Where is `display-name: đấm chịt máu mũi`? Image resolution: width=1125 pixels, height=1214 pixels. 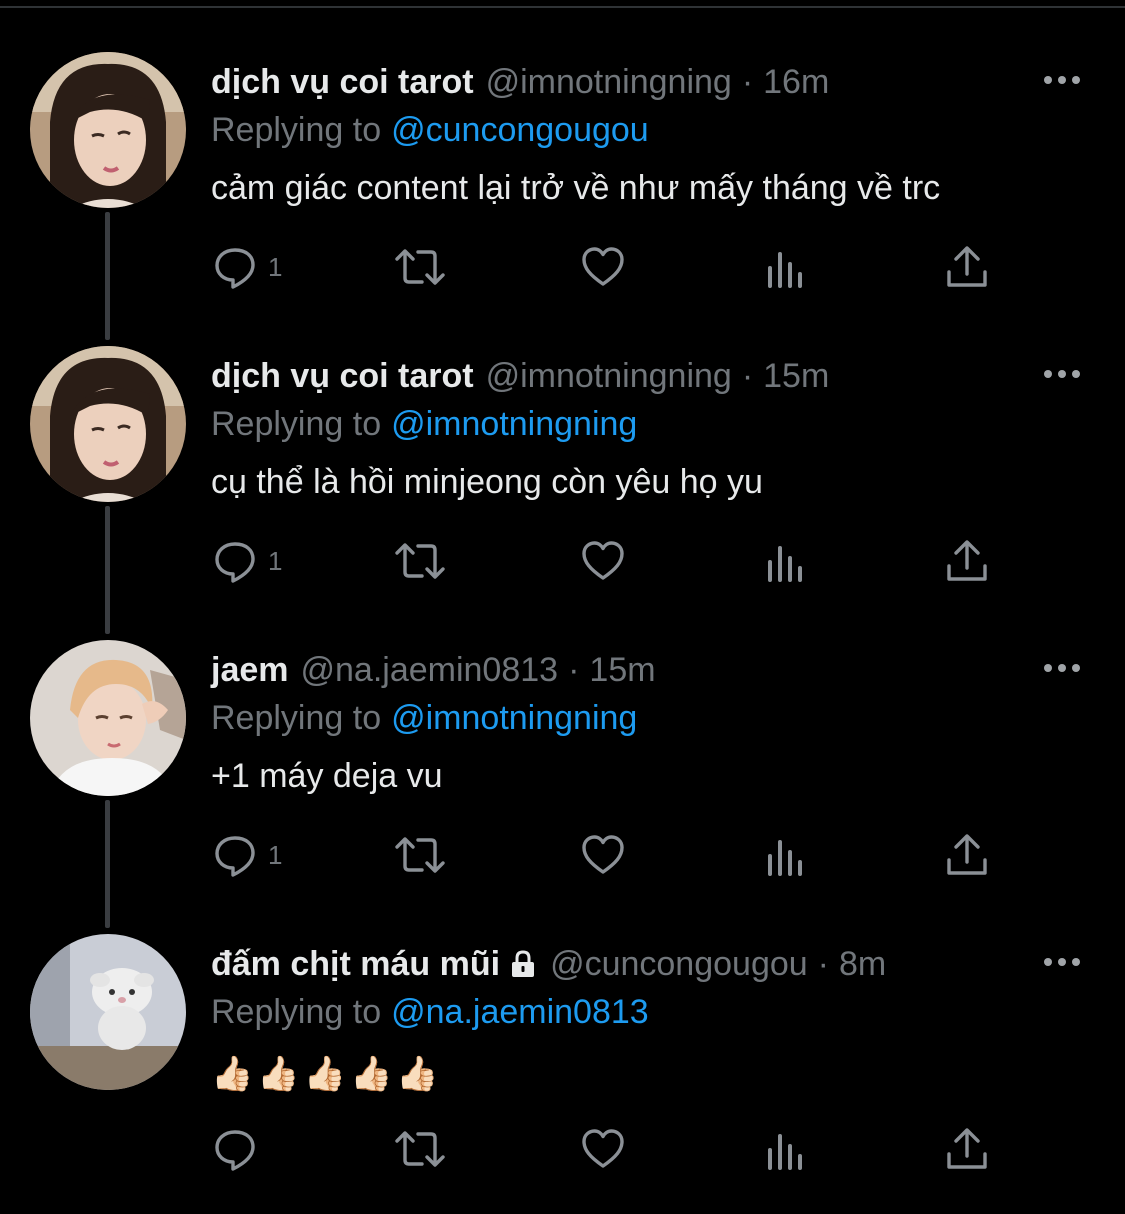 display-name: đấm chịt máu mũi is located at coordinates (355, 964).